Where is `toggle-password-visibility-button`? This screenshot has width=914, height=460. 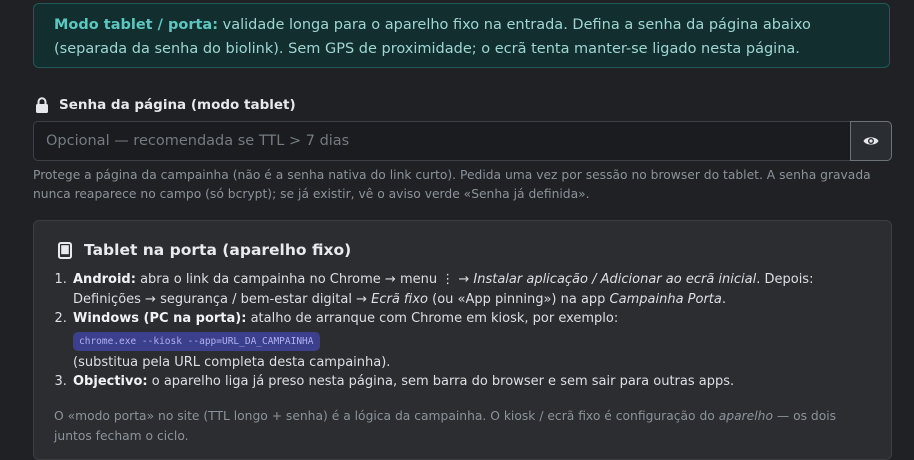 toggle-password-visibility-button is located at coordinates (871, 141).